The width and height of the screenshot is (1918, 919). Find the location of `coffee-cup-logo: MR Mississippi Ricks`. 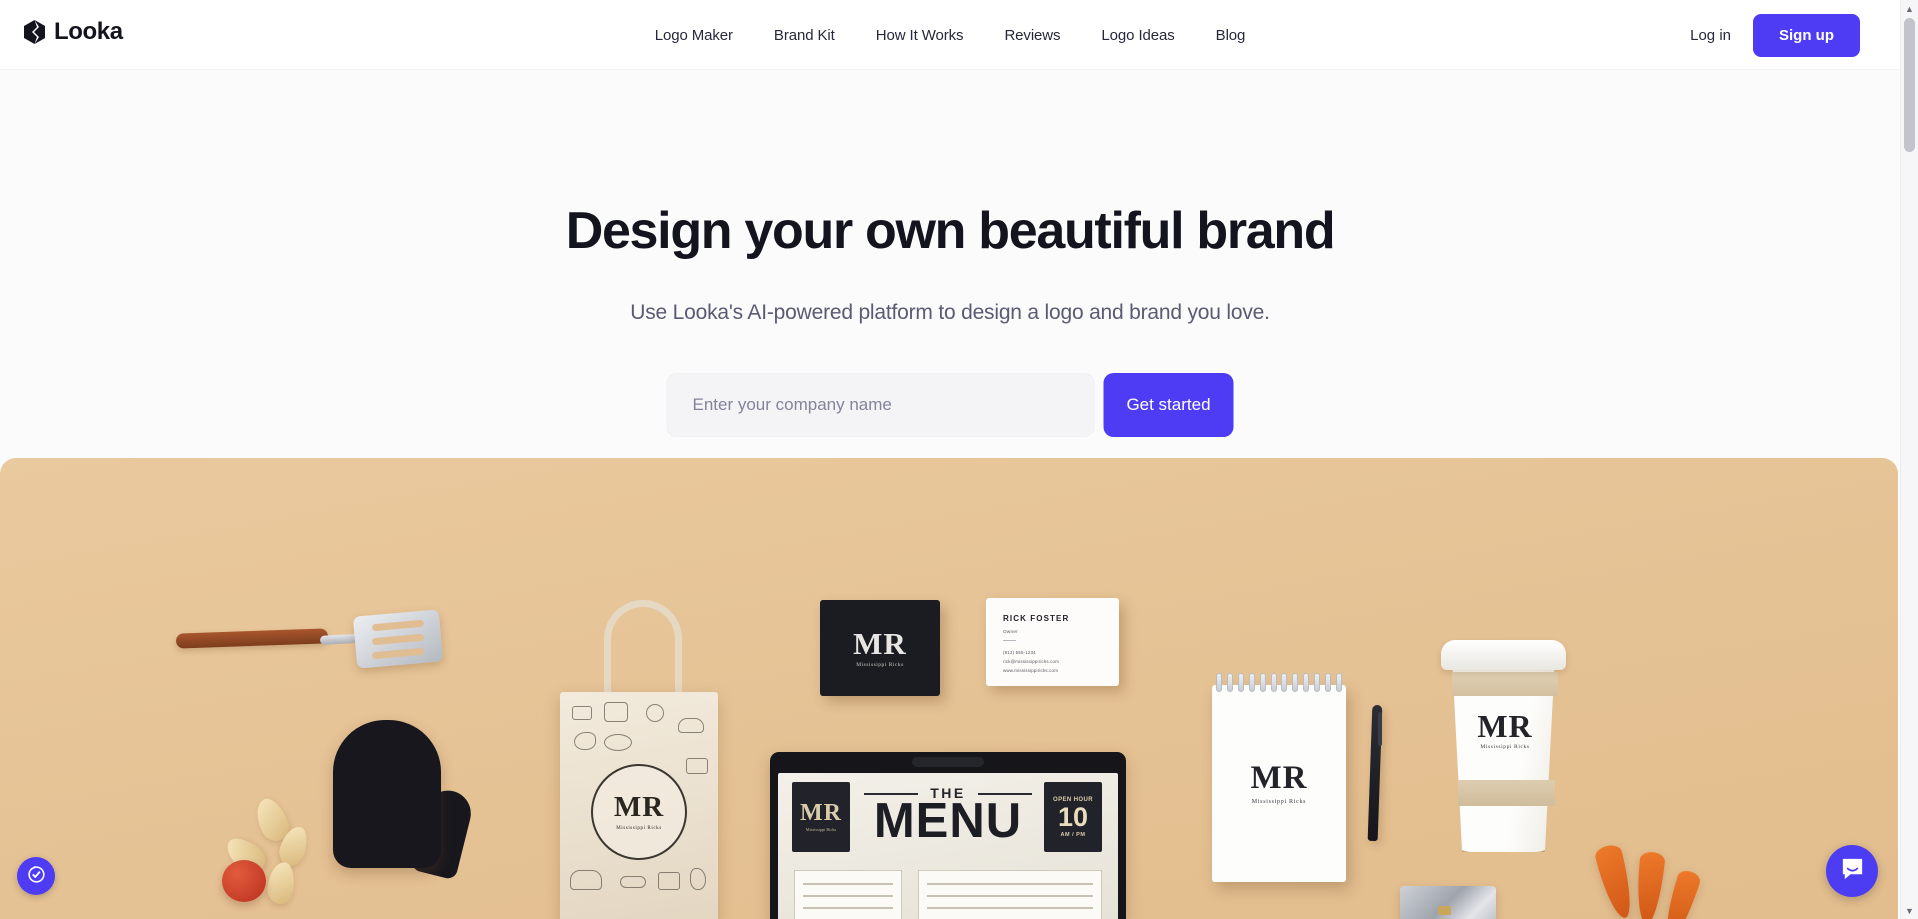

coffee-cup-logo: MR Mississippi Ricks is located at coordinates (1505, 730).